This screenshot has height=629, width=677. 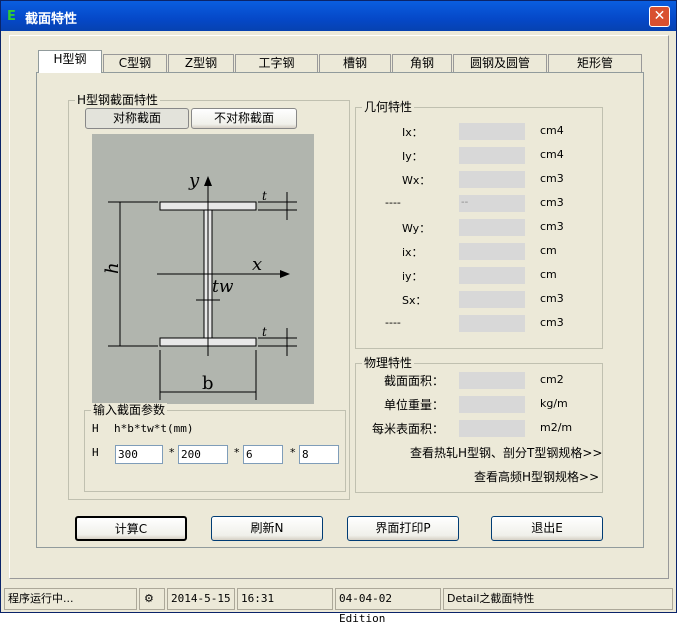 What do you see at coordinates (412, 252) in the screenshot?
I see `geometry-label: ix：` at bounding box center [412, 252].